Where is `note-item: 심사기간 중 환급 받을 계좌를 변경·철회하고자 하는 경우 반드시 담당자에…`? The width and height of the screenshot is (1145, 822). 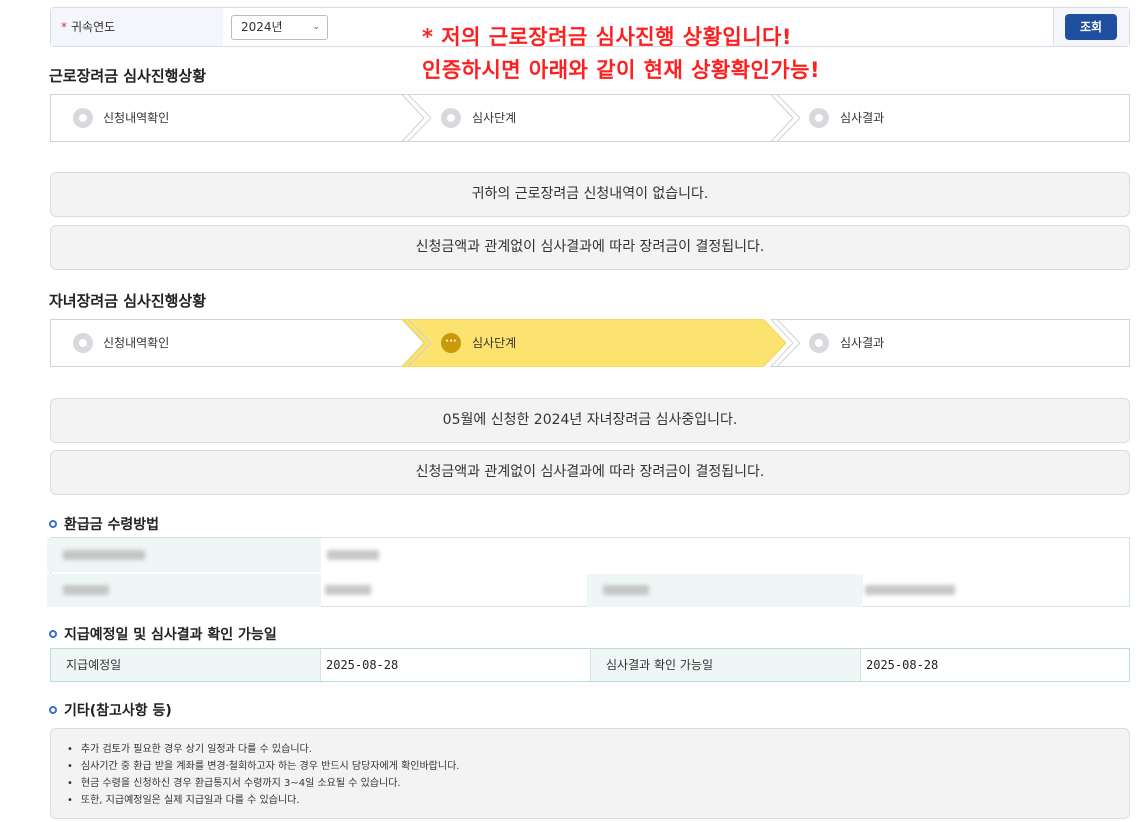
note-item: 심사기간 중 환급 받을 계좌를 변경·철회하고자 하는 경우 반드시 담당자에… is located at coordinates (598, 766).